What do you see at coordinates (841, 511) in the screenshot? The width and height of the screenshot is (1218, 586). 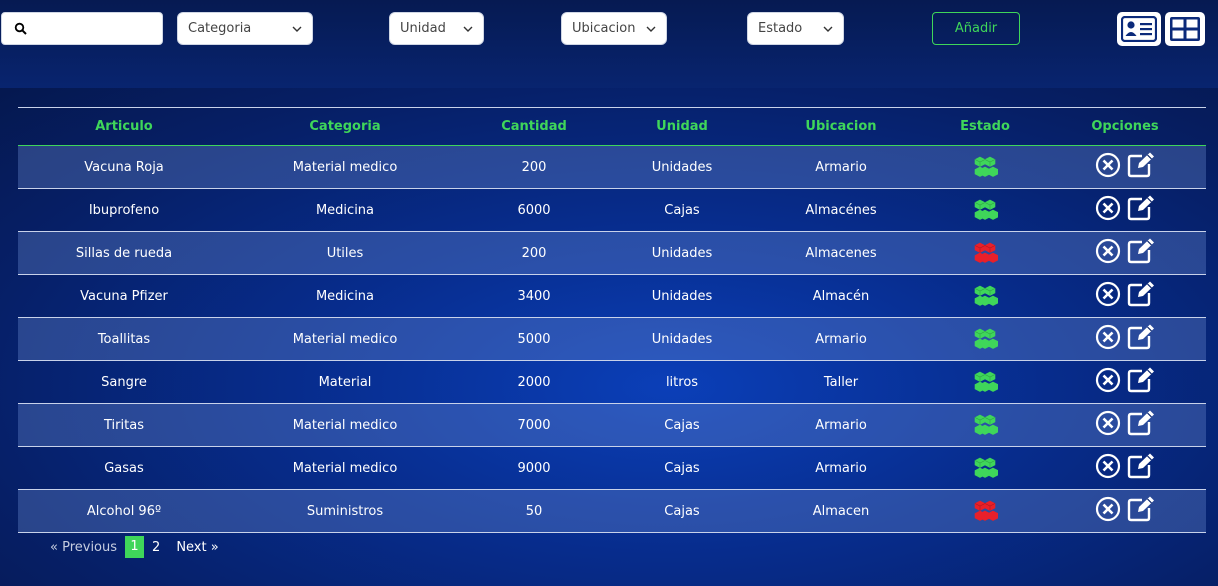 I see `cell-ubicacion: Almacen` at bounding box center [841, 511].